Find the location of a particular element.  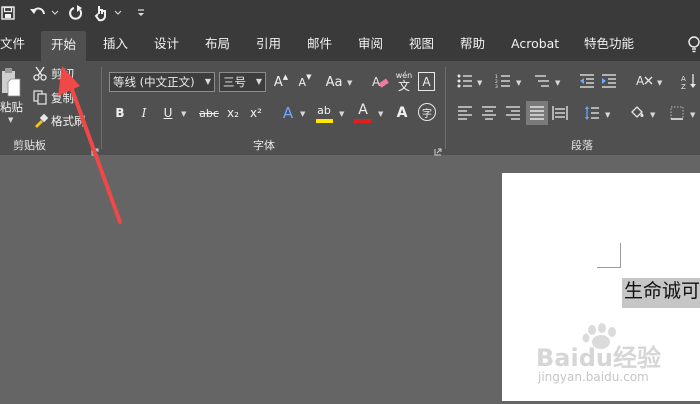

crop-mark-vertical is located at coordinates (620, 255).